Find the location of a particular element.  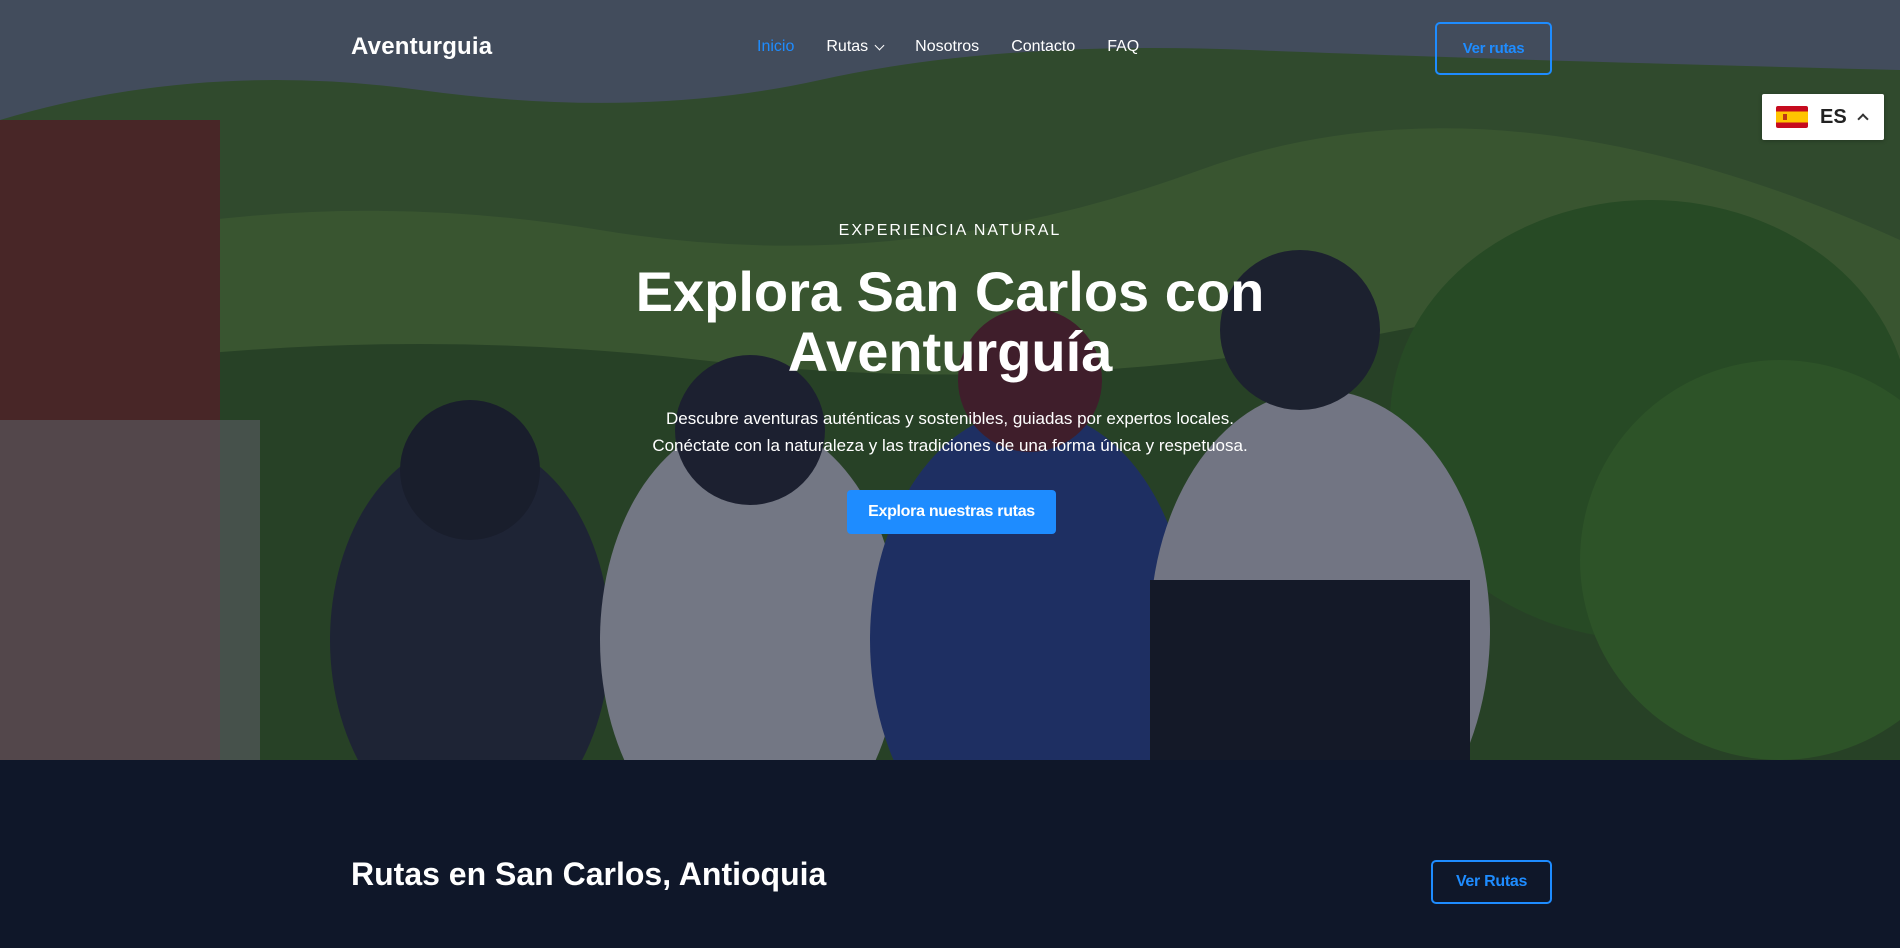

menu-item-inicio: Inicio is located at coordinates (775, 47).